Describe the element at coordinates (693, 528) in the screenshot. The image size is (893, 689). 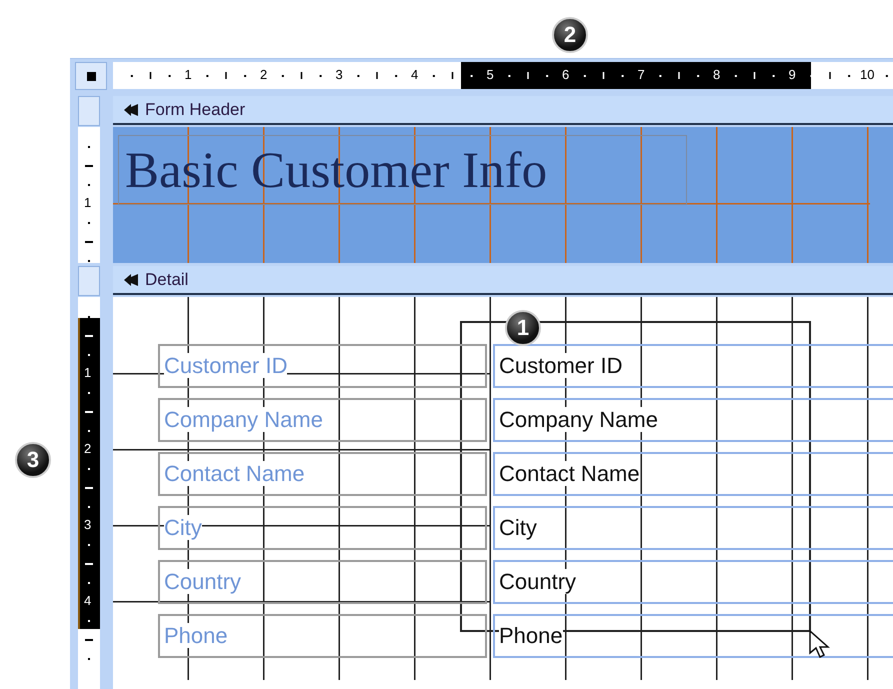
I see `text-box-control: City` at that location.